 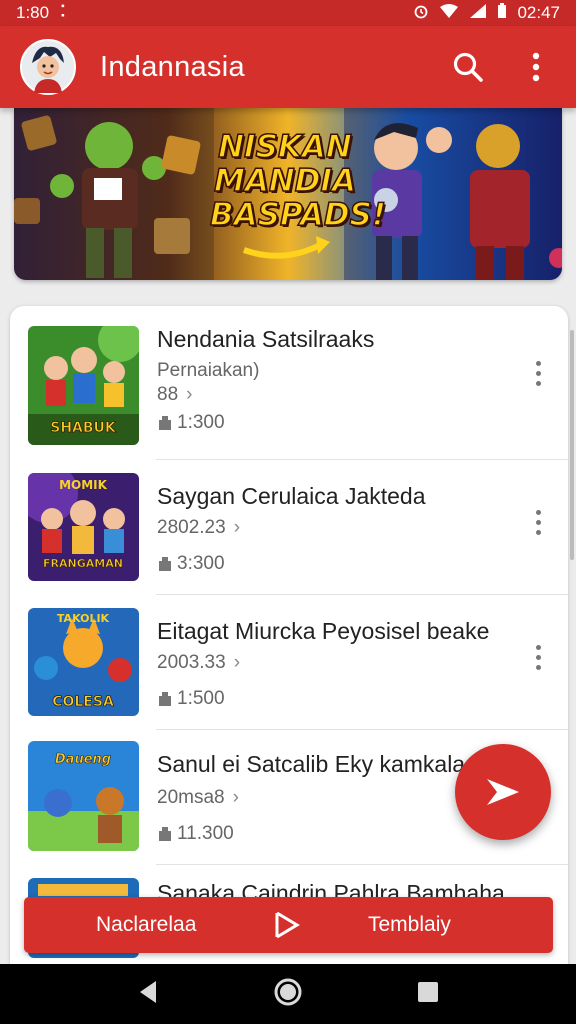 I want to click on system-nav-bar, so click(x=288, y=994).